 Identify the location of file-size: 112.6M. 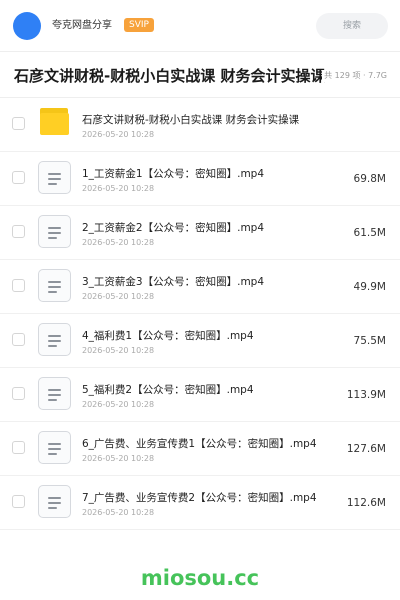
(366, 503).